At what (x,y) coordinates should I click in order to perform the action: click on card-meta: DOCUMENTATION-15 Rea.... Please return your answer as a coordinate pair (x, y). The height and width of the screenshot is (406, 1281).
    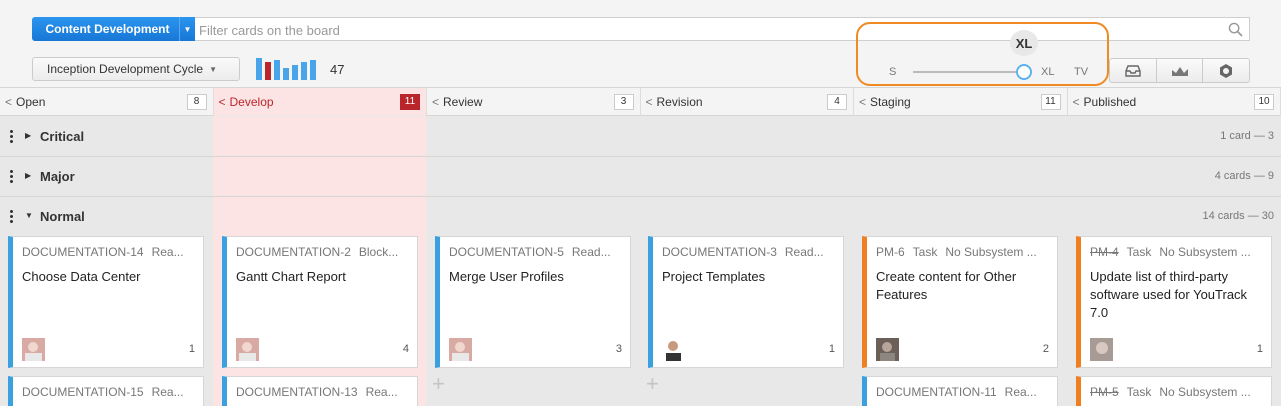
    Looking at the image, I should click on (112, 392).